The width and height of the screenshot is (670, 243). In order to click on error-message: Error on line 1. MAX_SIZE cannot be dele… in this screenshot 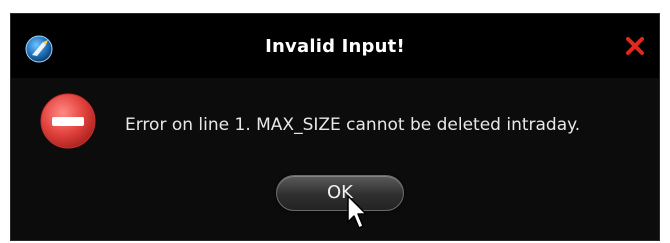, I will do `click(353, 125)`.